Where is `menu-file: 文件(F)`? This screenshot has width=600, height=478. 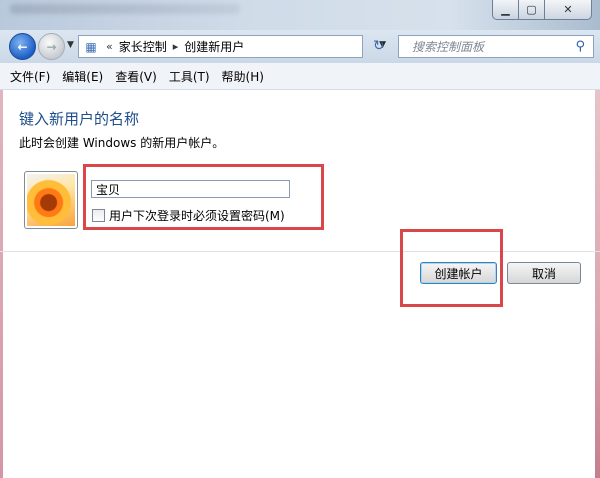
menu-file: 文件(F) is located at coordinates (30, 76).